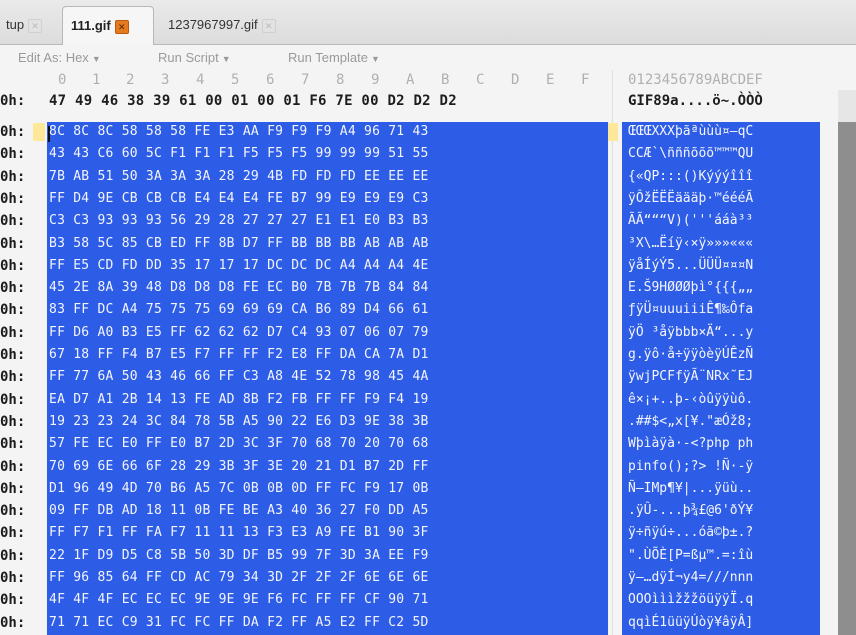 The height and width of the screenshot is (635, 856). What do you see at coordinates (690, 376) in the screenshot?
I see `row-ascii: ÿwjPCFfÿÃ¨NRx˜EJ` at bounding box center [690, 376].